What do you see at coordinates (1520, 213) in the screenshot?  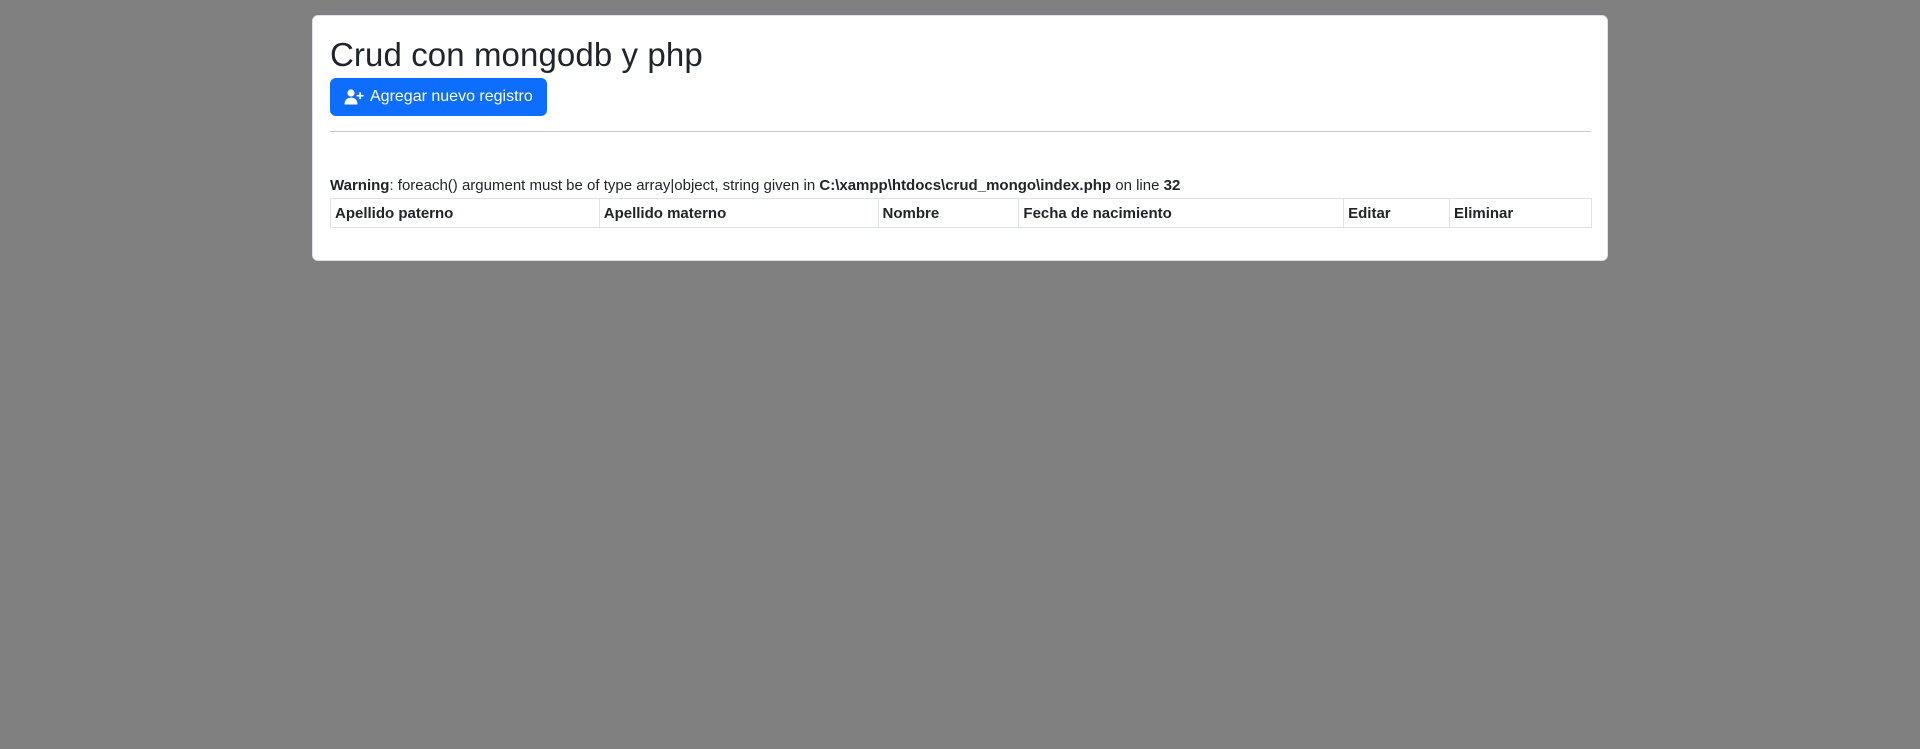 I see `column-header-eliminar: Eliminar` at bounding box center [1520, 213].